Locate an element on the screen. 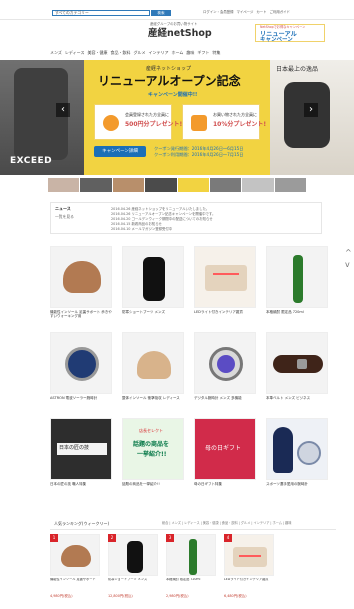 This screenshot has height=609, width=354. product-image-bottle is located at coordinates (297, 277).